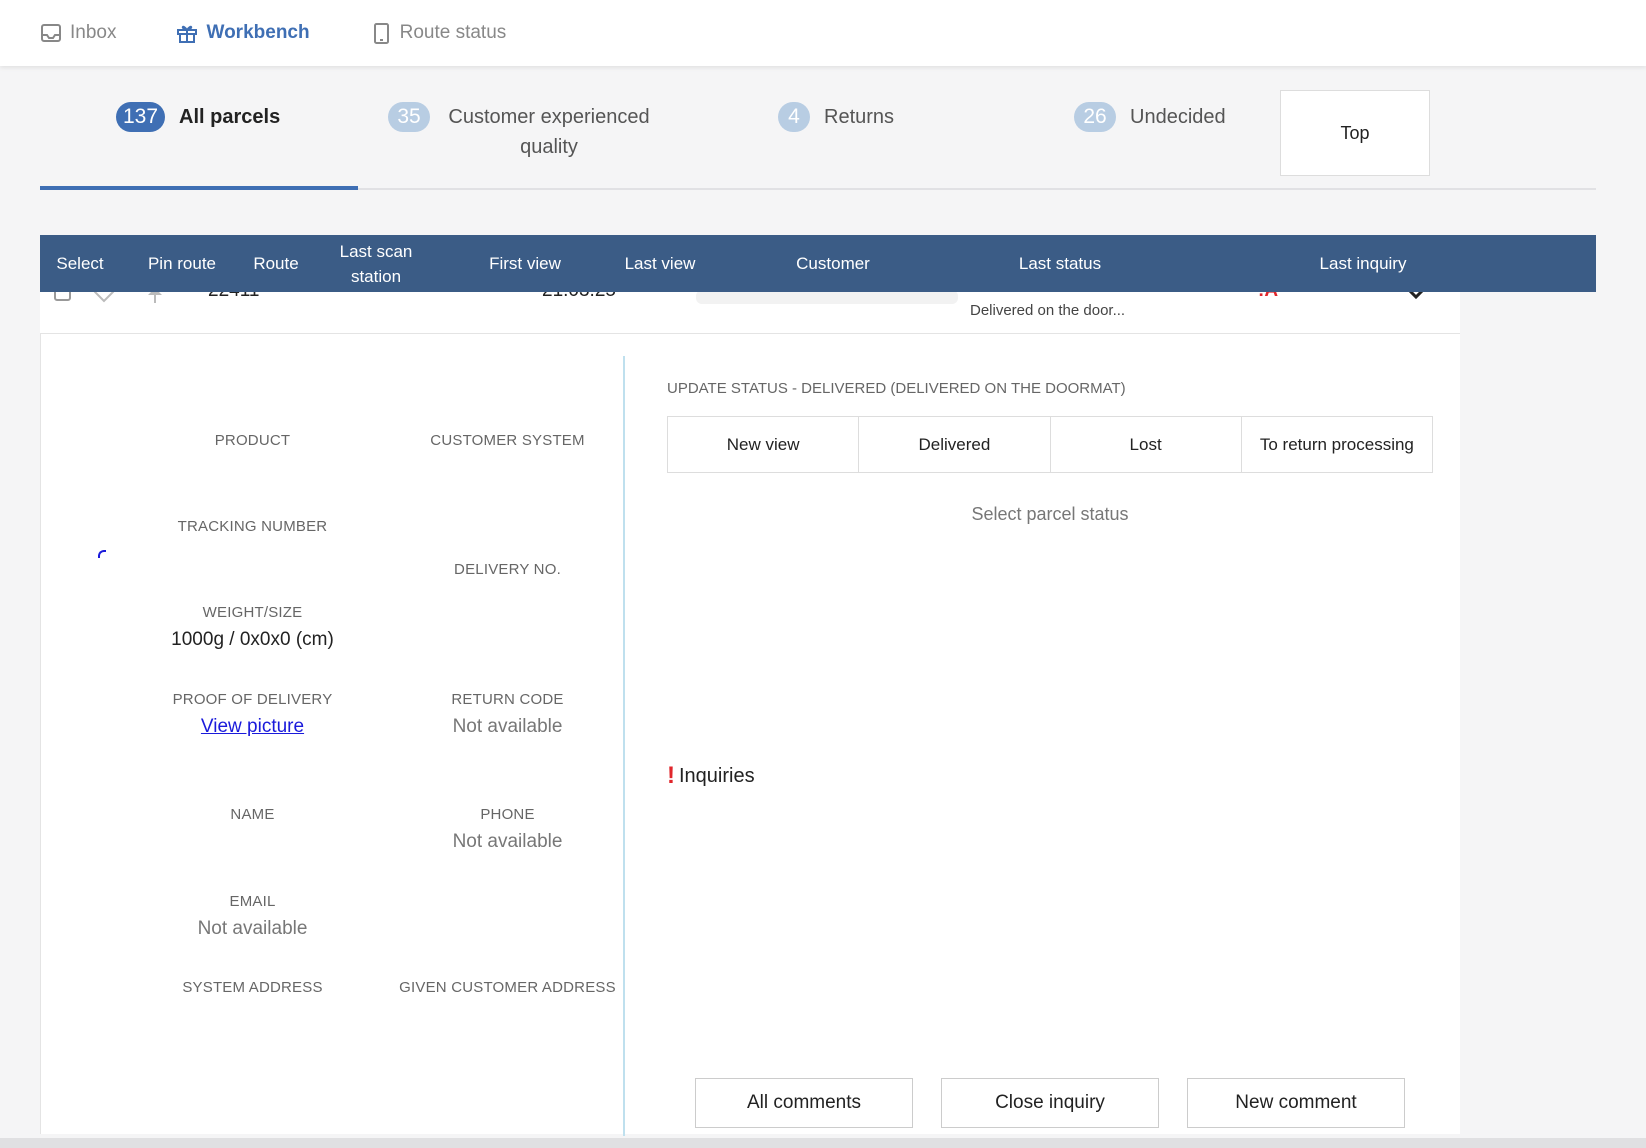 The height and width of the screenshot is (1148, 1646). Describe the element at coordinates (252, 627) in the screenshot. I see `weight-size-field: WEIGHT/SIZE 1000g / 0x0x0 (cm)` at that location.